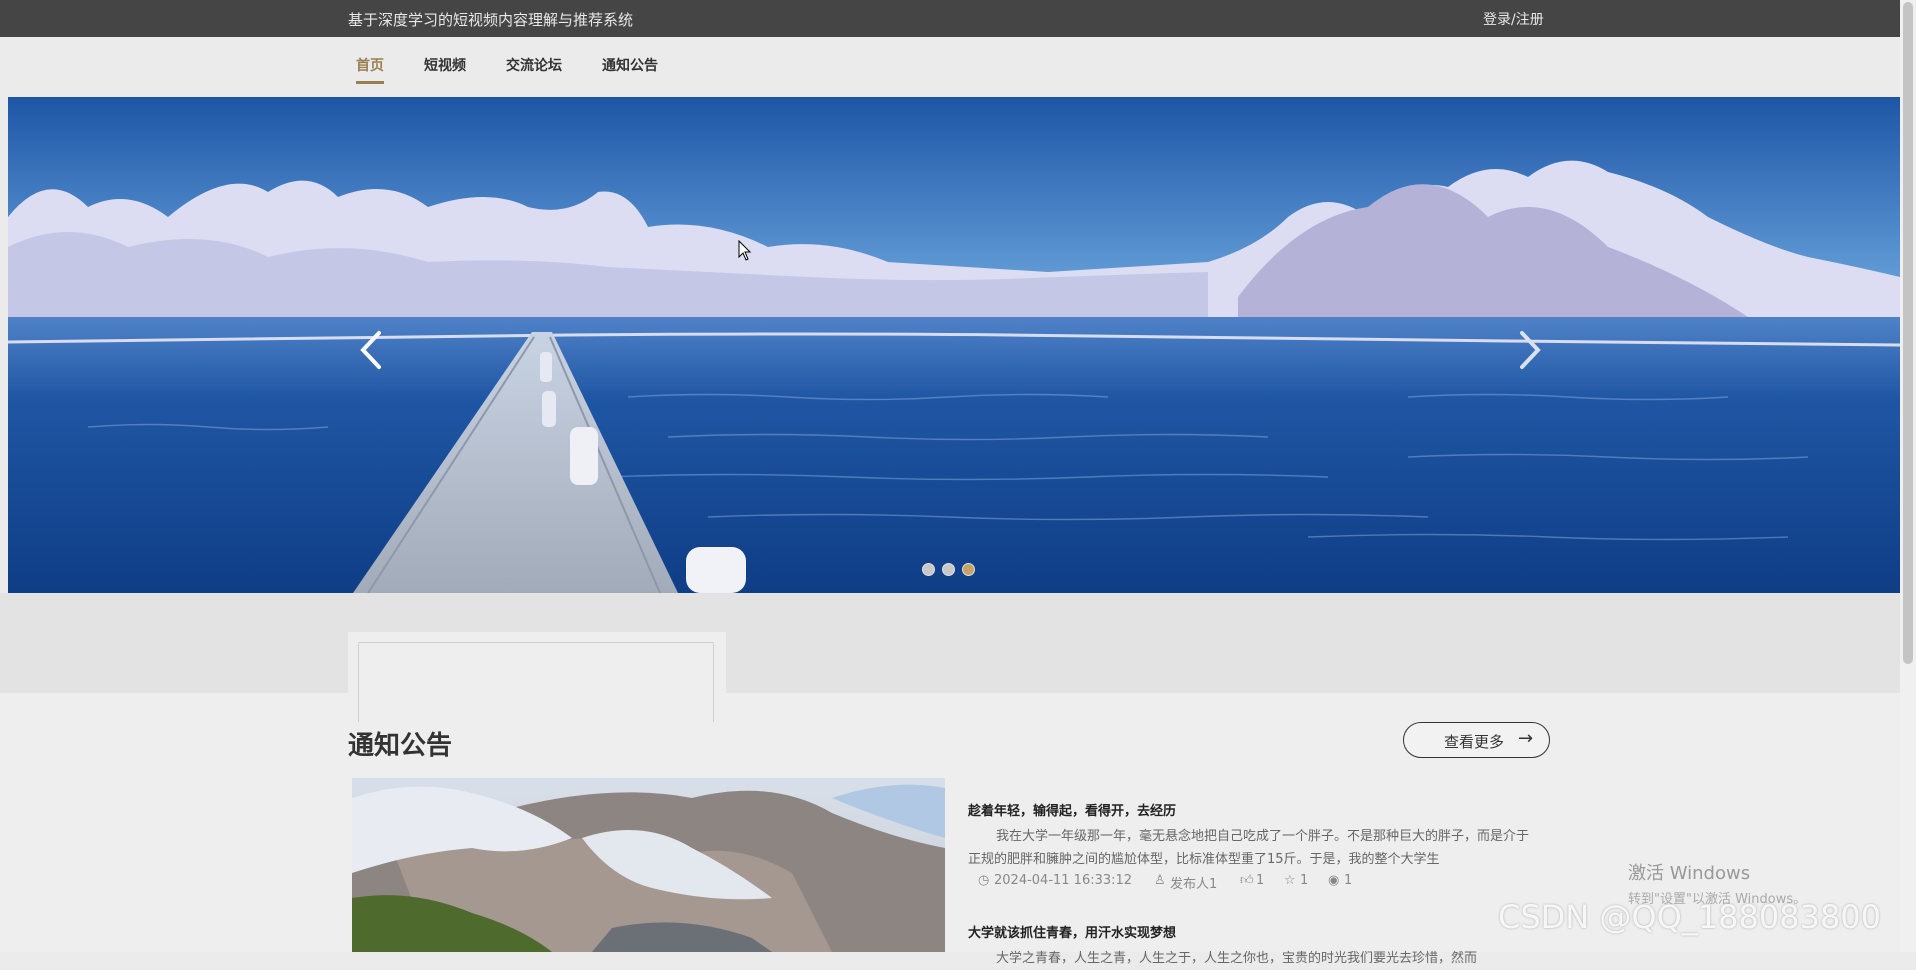 The image size is (1916, 970). Describe the element at coordinates (950, 67) in the screenshot. I see `main-nav: 首页 短视频 交流论坛 通知公告` at that location.